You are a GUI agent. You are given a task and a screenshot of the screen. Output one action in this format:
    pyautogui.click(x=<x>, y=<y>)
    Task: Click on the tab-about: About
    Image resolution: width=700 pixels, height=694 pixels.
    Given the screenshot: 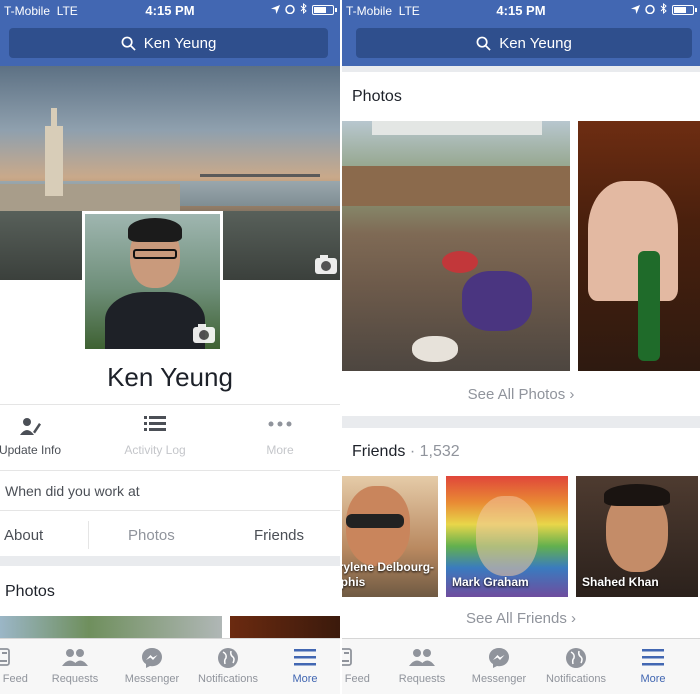 What is the action you would take?
    pyautogui.click(x=23, y=535)
    